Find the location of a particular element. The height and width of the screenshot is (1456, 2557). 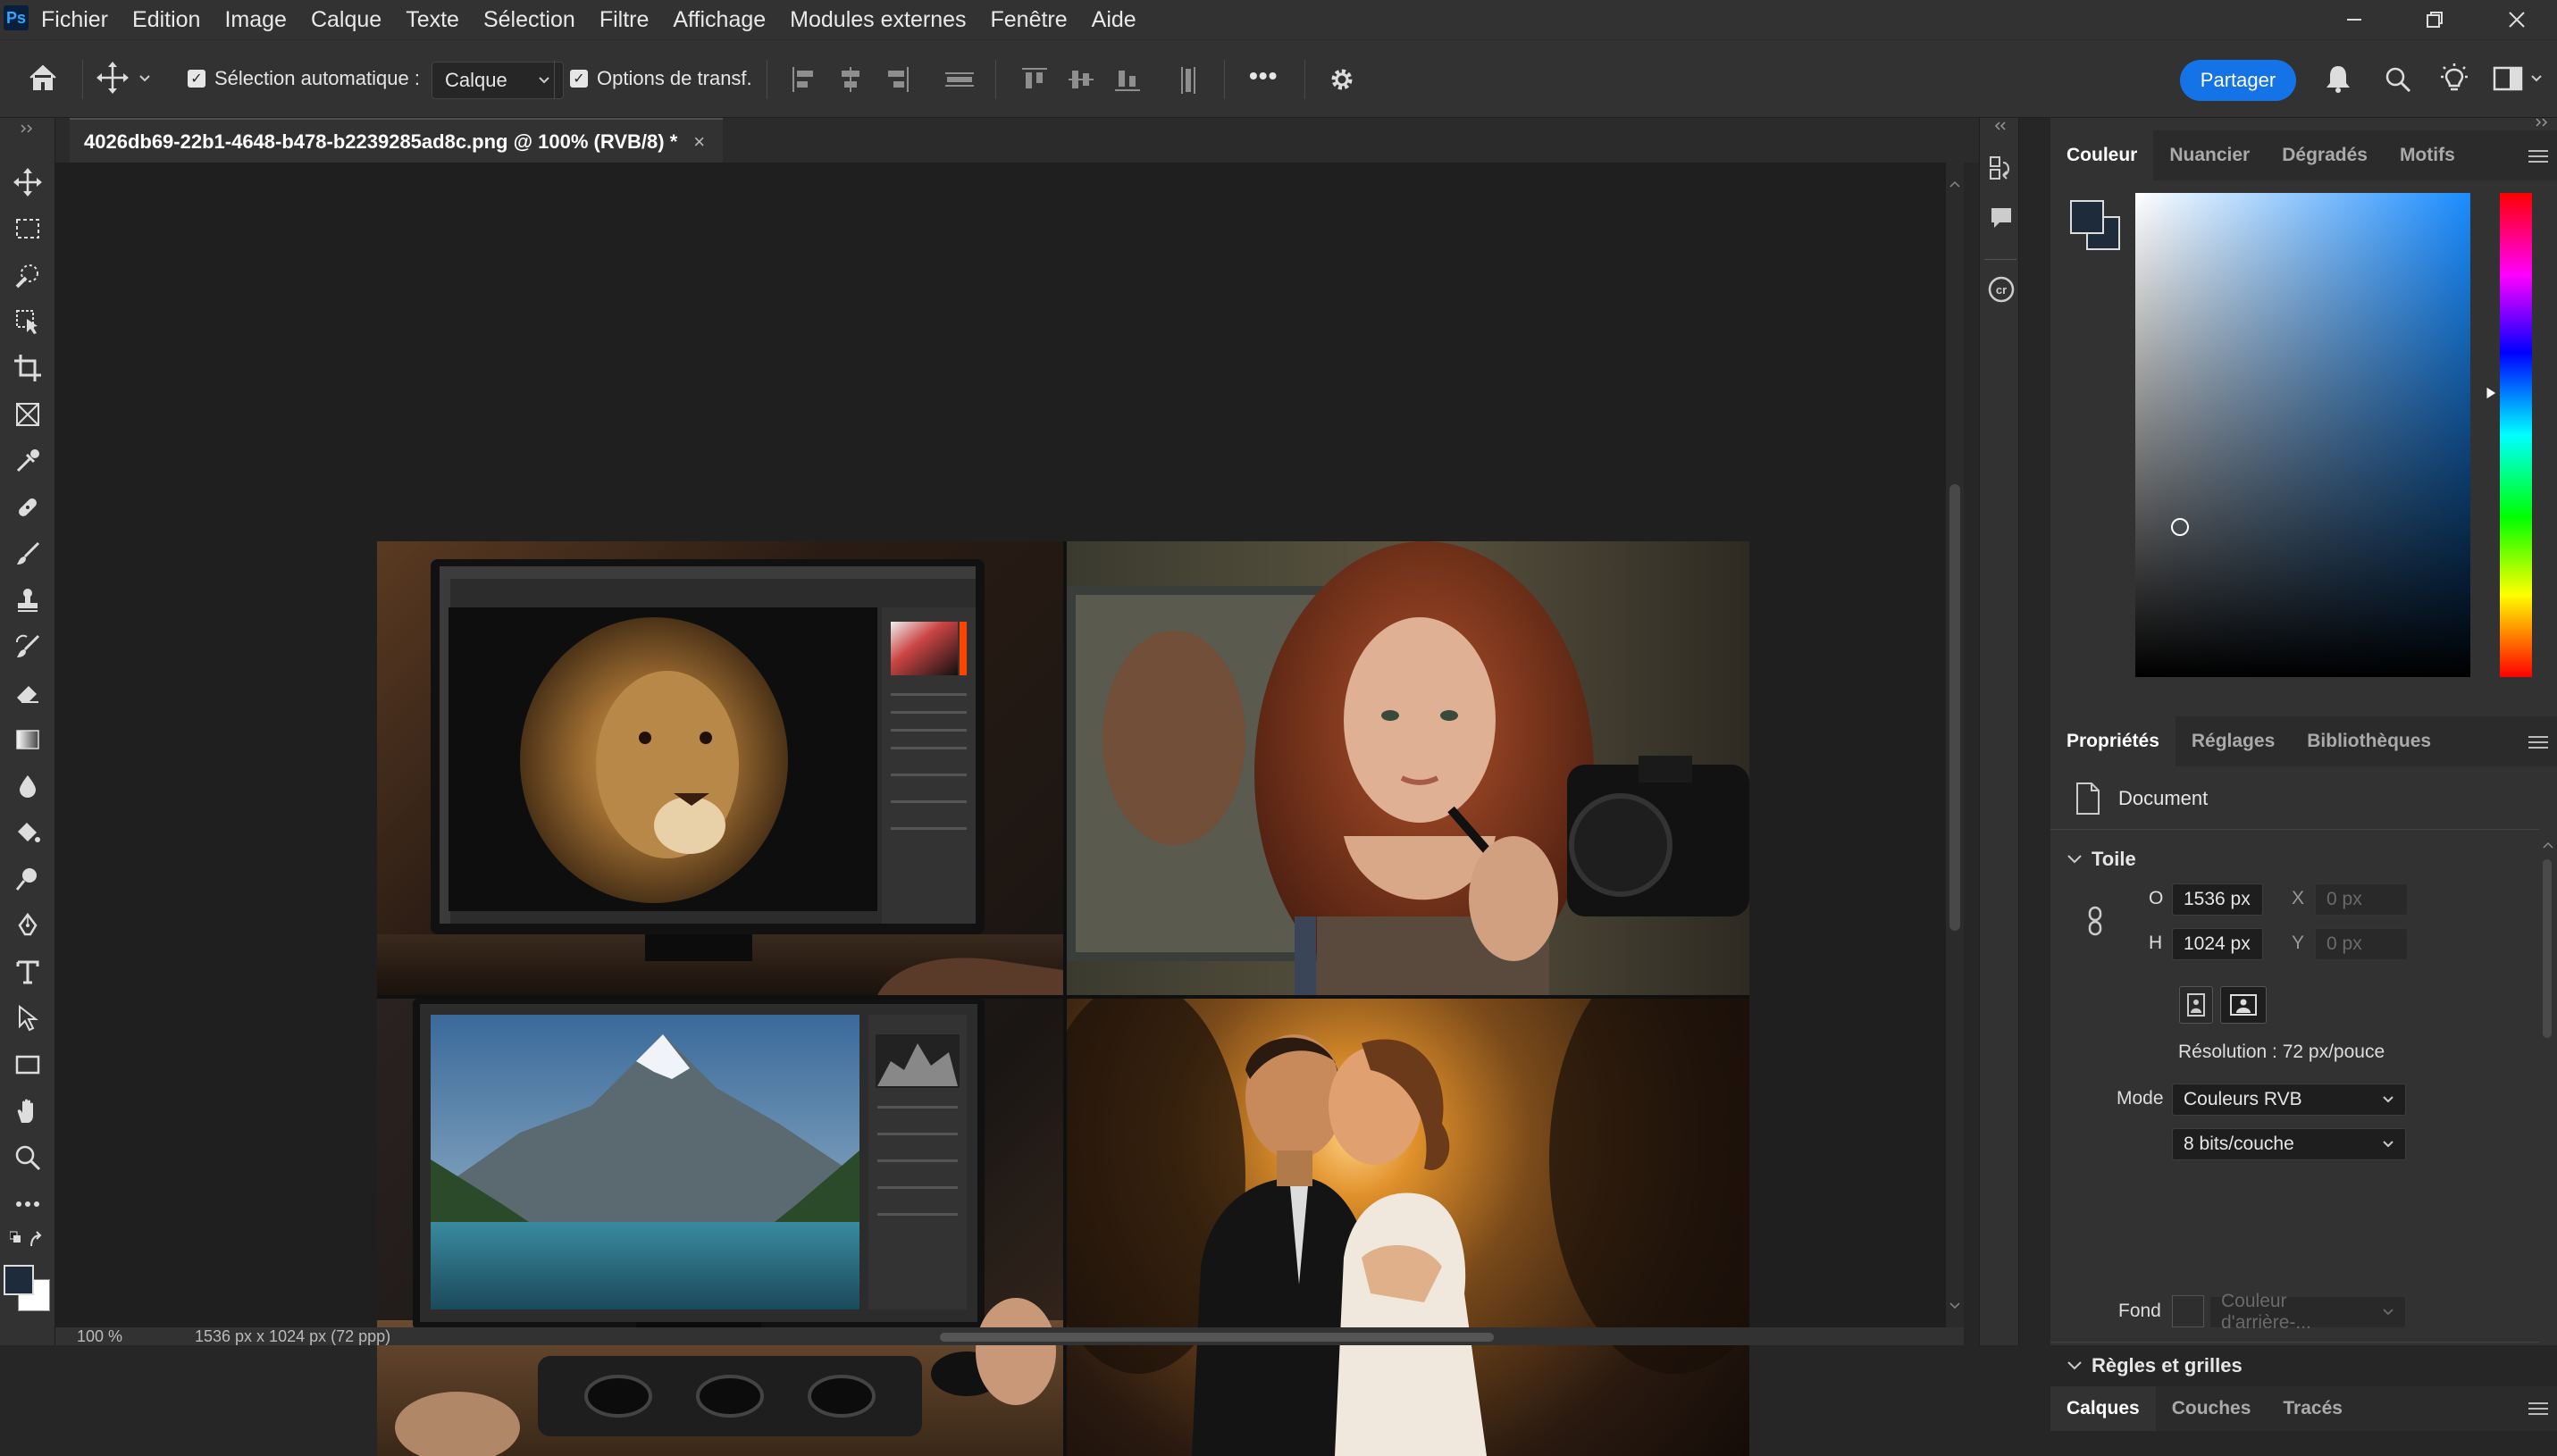

canvas-y-input: 0 px is located at coordinates (2362, 944).